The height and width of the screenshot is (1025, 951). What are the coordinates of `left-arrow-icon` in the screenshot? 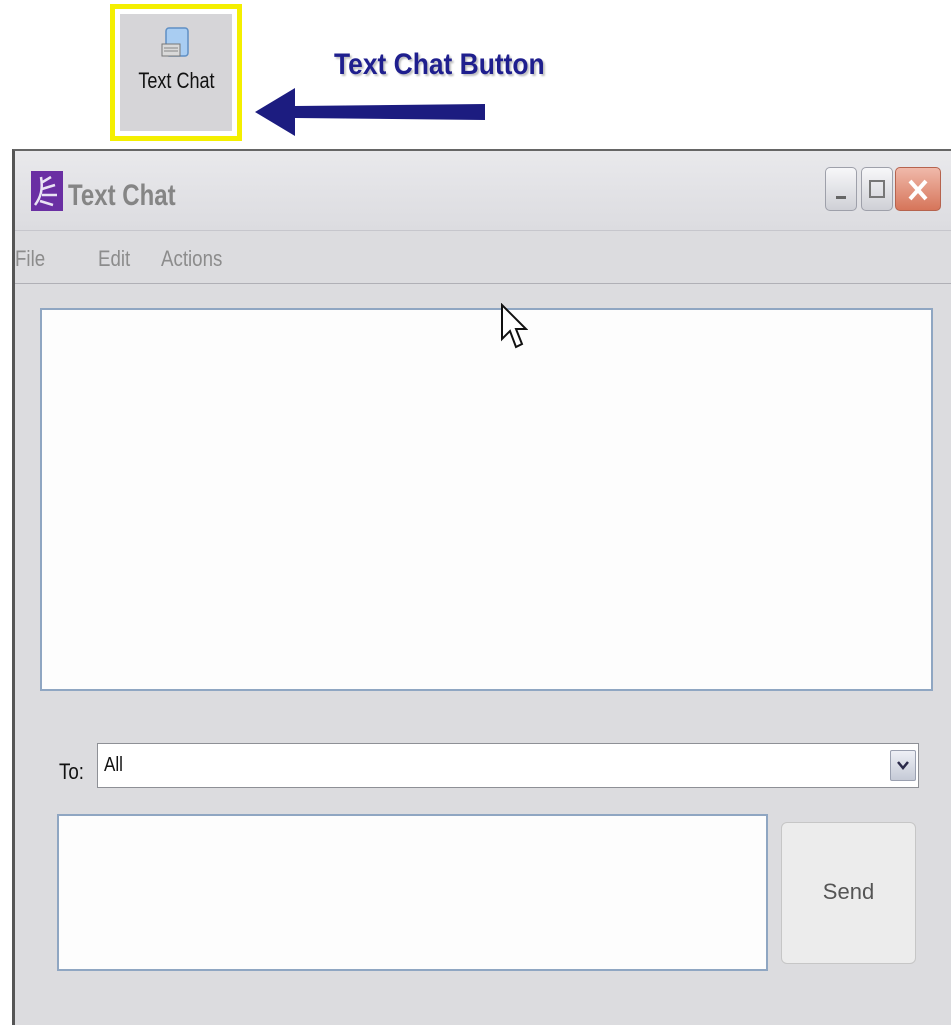 It's located at (370, 112).